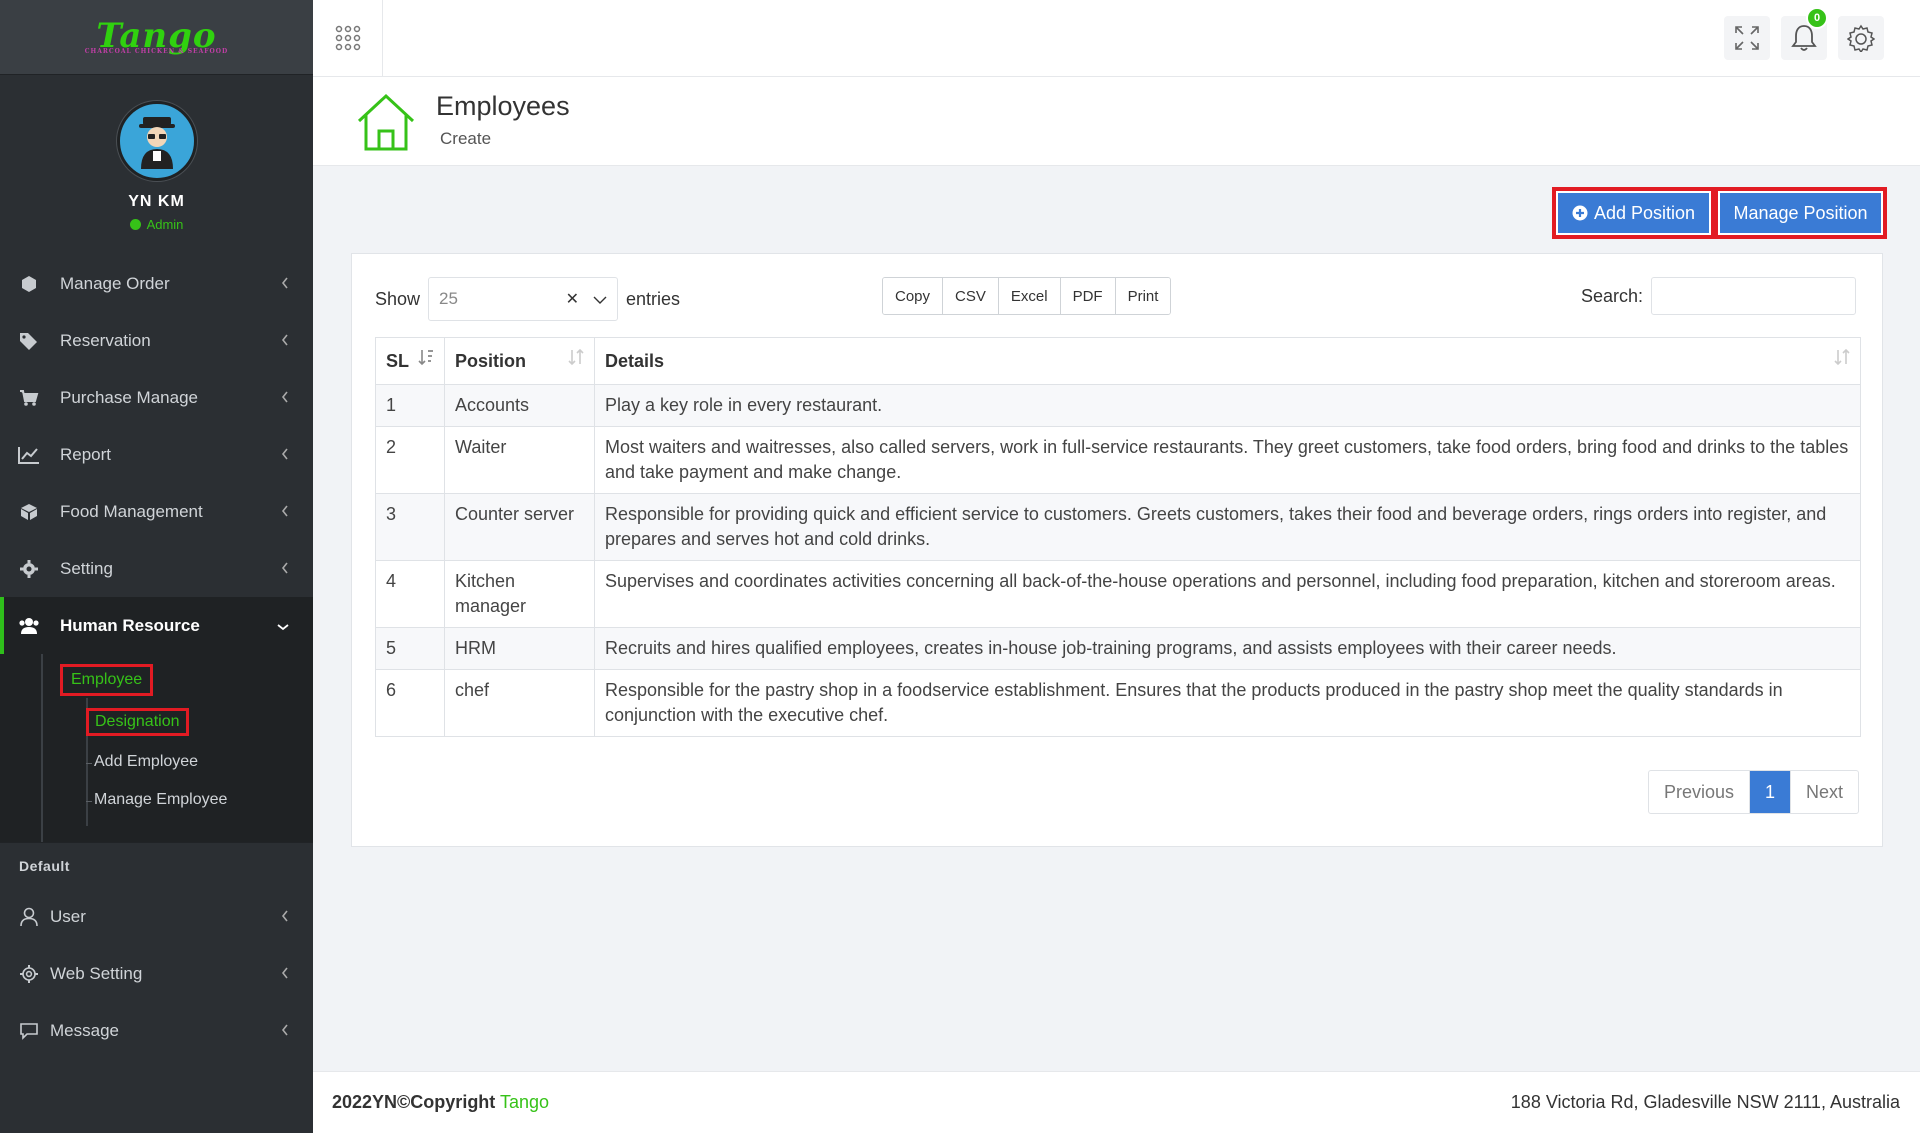 This screenshot has height=1133, width=1920. I want to click on column-header-details: Details, so click(1227, 361).